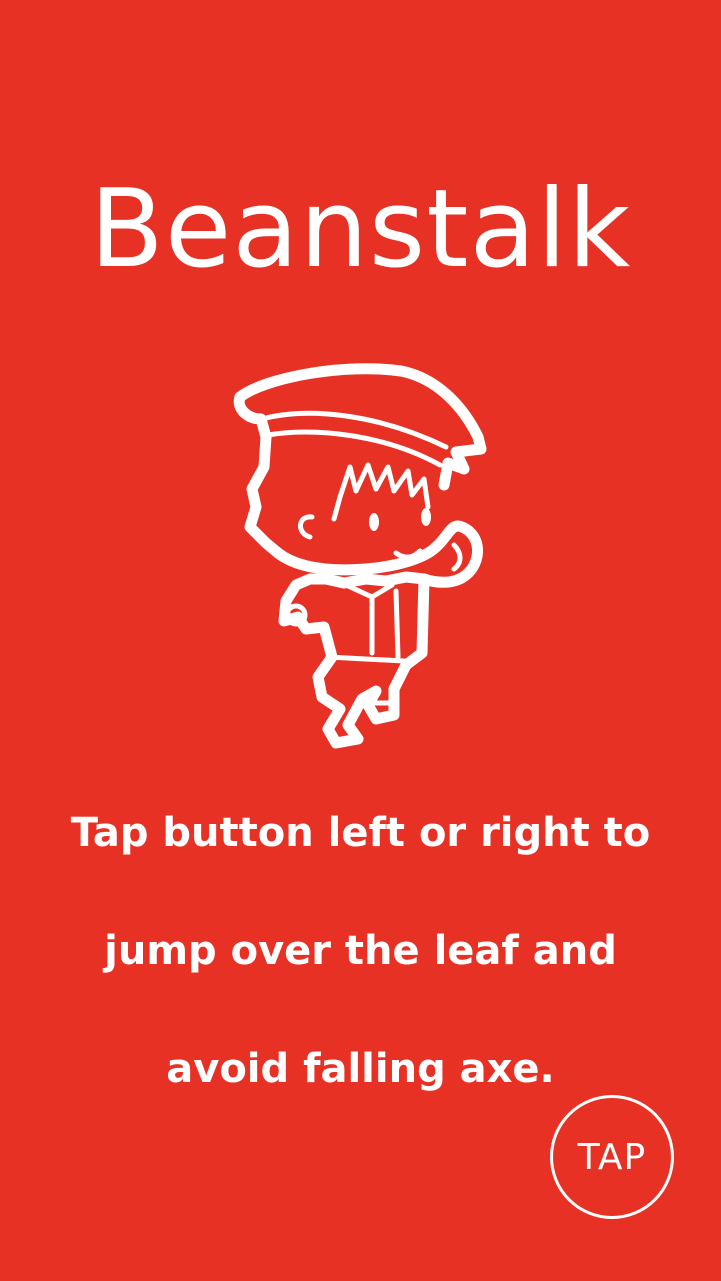 This screenshot has width=721, height=1281. What do you see at coordinates (360, 951) in the screenshot?
I see `instruction-line: jump over the leaf and` at bounding box center [360, 951].